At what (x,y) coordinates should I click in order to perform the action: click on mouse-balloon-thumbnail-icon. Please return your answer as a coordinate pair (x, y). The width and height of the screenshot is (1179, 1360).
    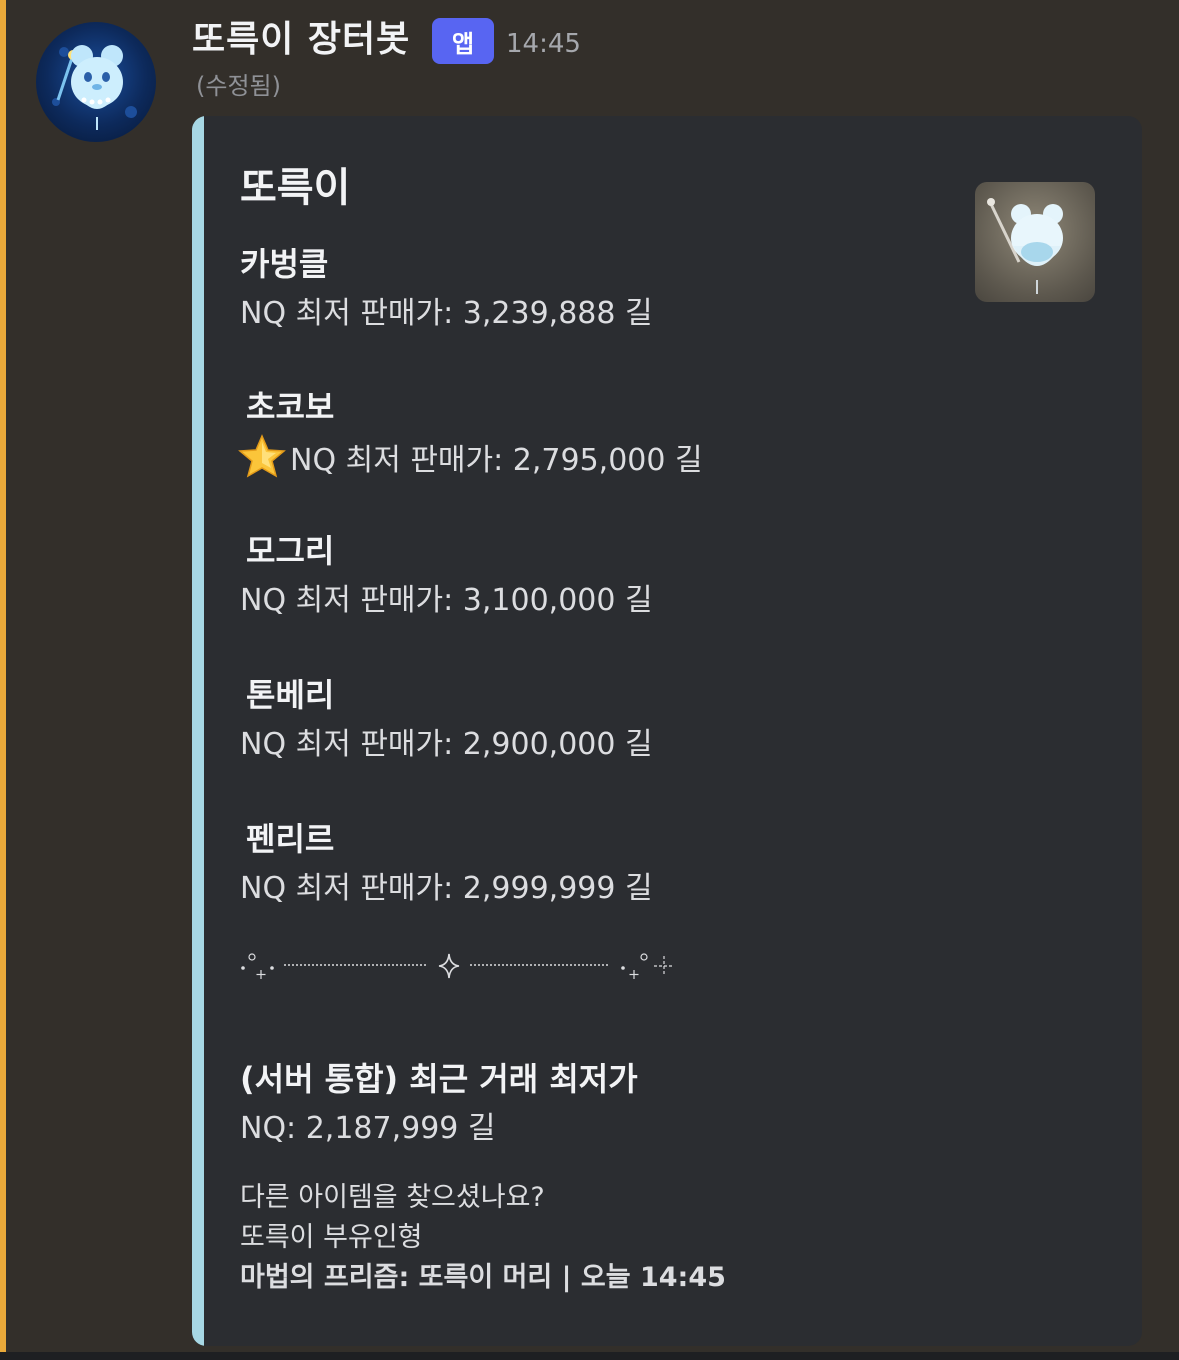
    Looking at the image, I should click on (1025, 246).